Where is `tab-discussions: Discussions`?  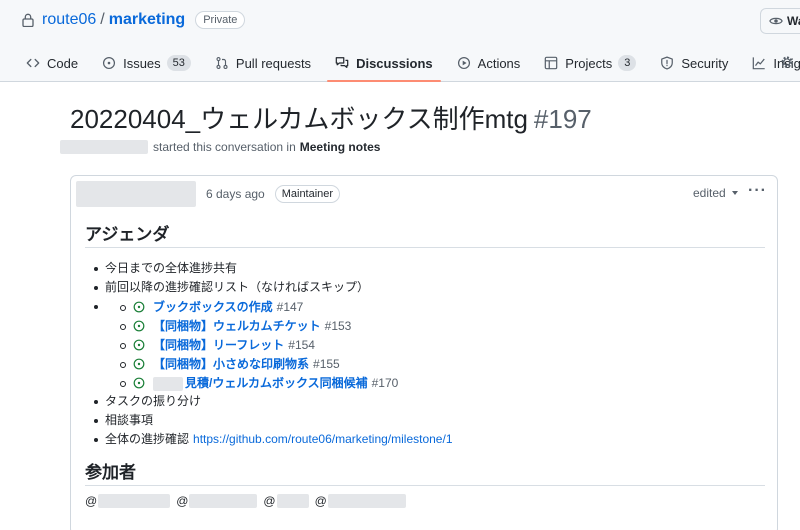
tab-discussions: Discussions is located at coordinates (384, 64).